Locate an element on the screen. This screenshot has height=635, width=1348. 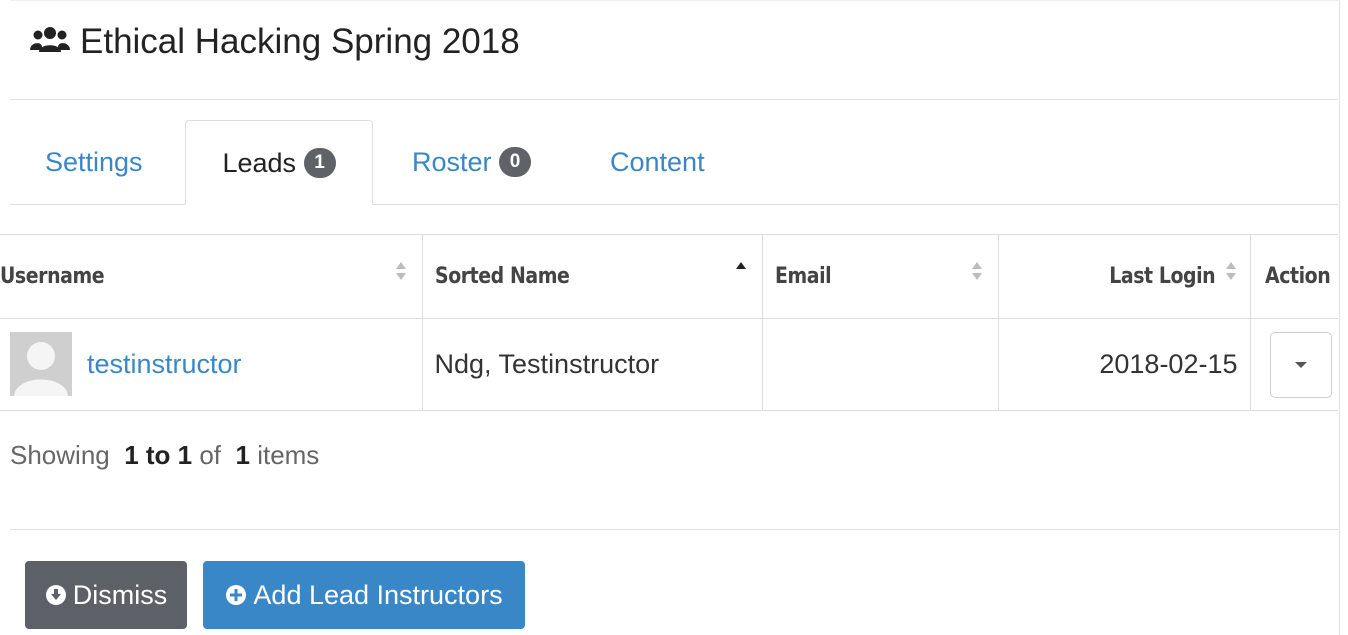
tab-roster: Roster 0 is located at coordinates (472, 162).